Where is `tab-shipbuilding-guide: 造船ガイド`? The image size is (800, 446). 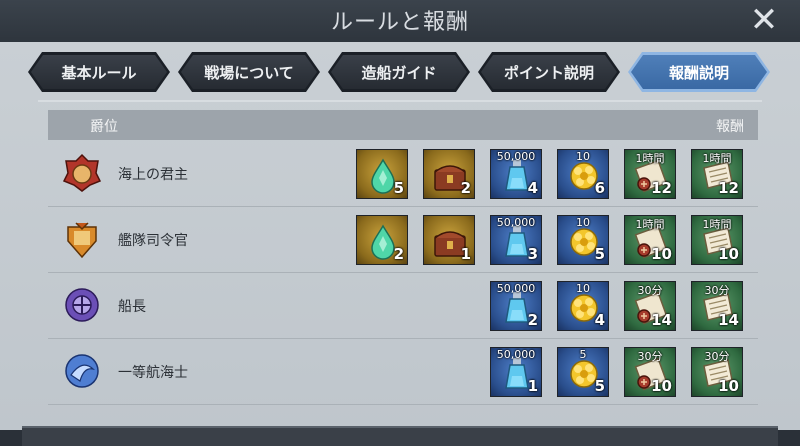
tab-shipbuilding-guide: 造船ガイド is located at coordinates (399, 72).